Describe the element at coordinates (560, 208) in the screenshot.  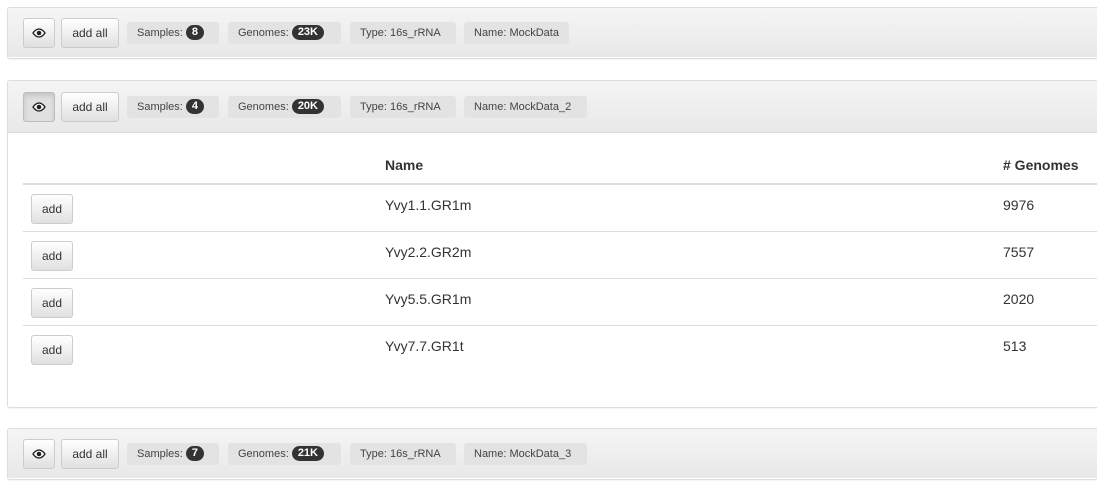
I see `table-row: add Yvy1.1.GR1m 9976` at that location.